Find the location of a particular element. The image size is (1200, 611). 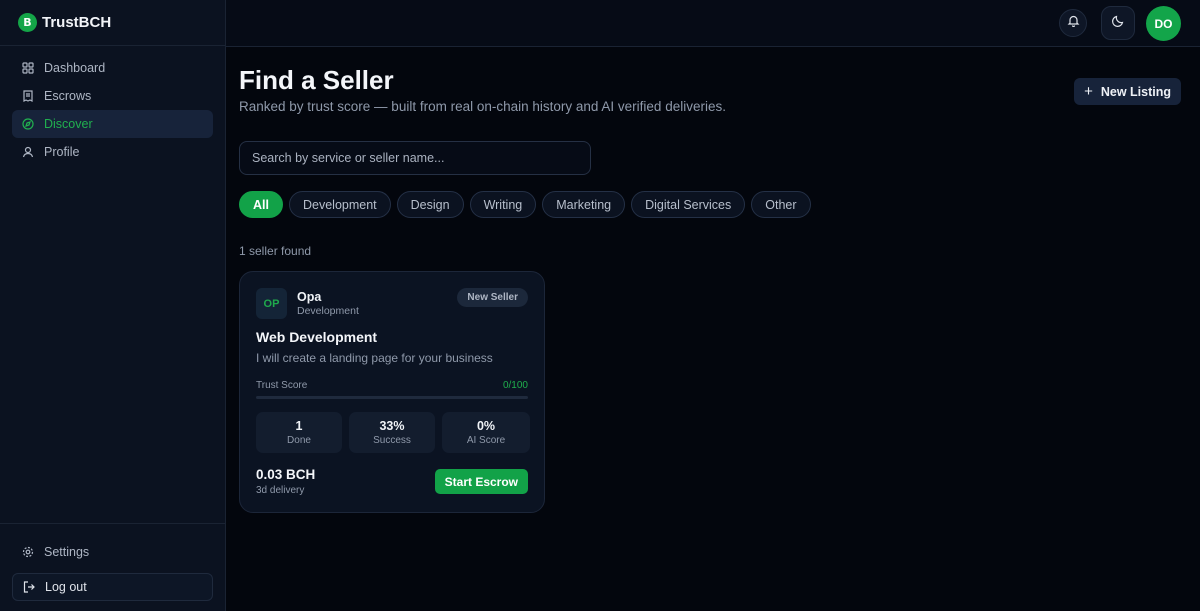

sidebar-item-settings: Settings is located at coordinates (112, 552).